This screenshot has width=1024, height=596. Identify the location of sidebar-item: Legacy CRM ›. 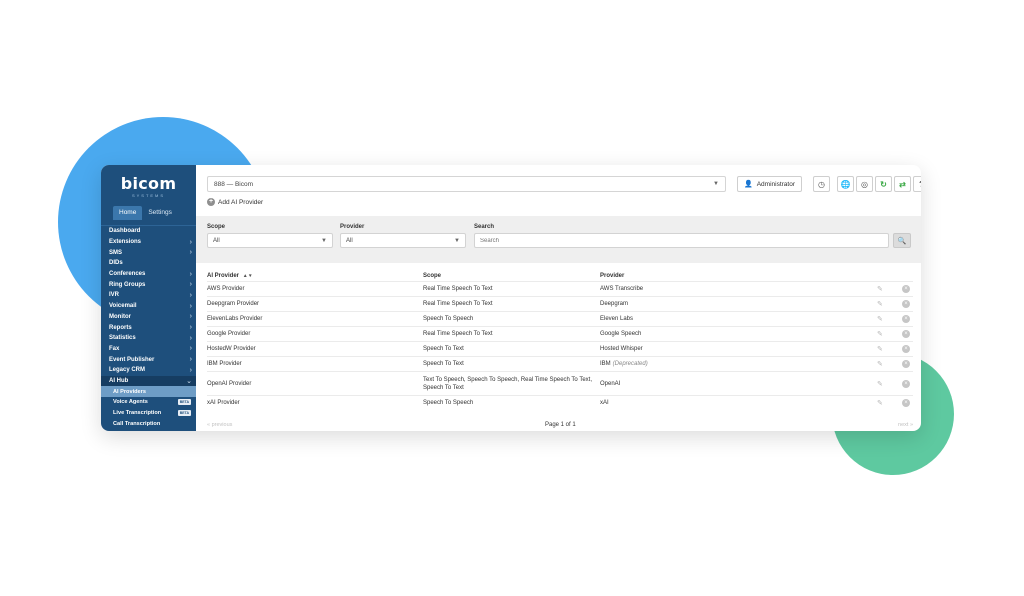
(148, 370).